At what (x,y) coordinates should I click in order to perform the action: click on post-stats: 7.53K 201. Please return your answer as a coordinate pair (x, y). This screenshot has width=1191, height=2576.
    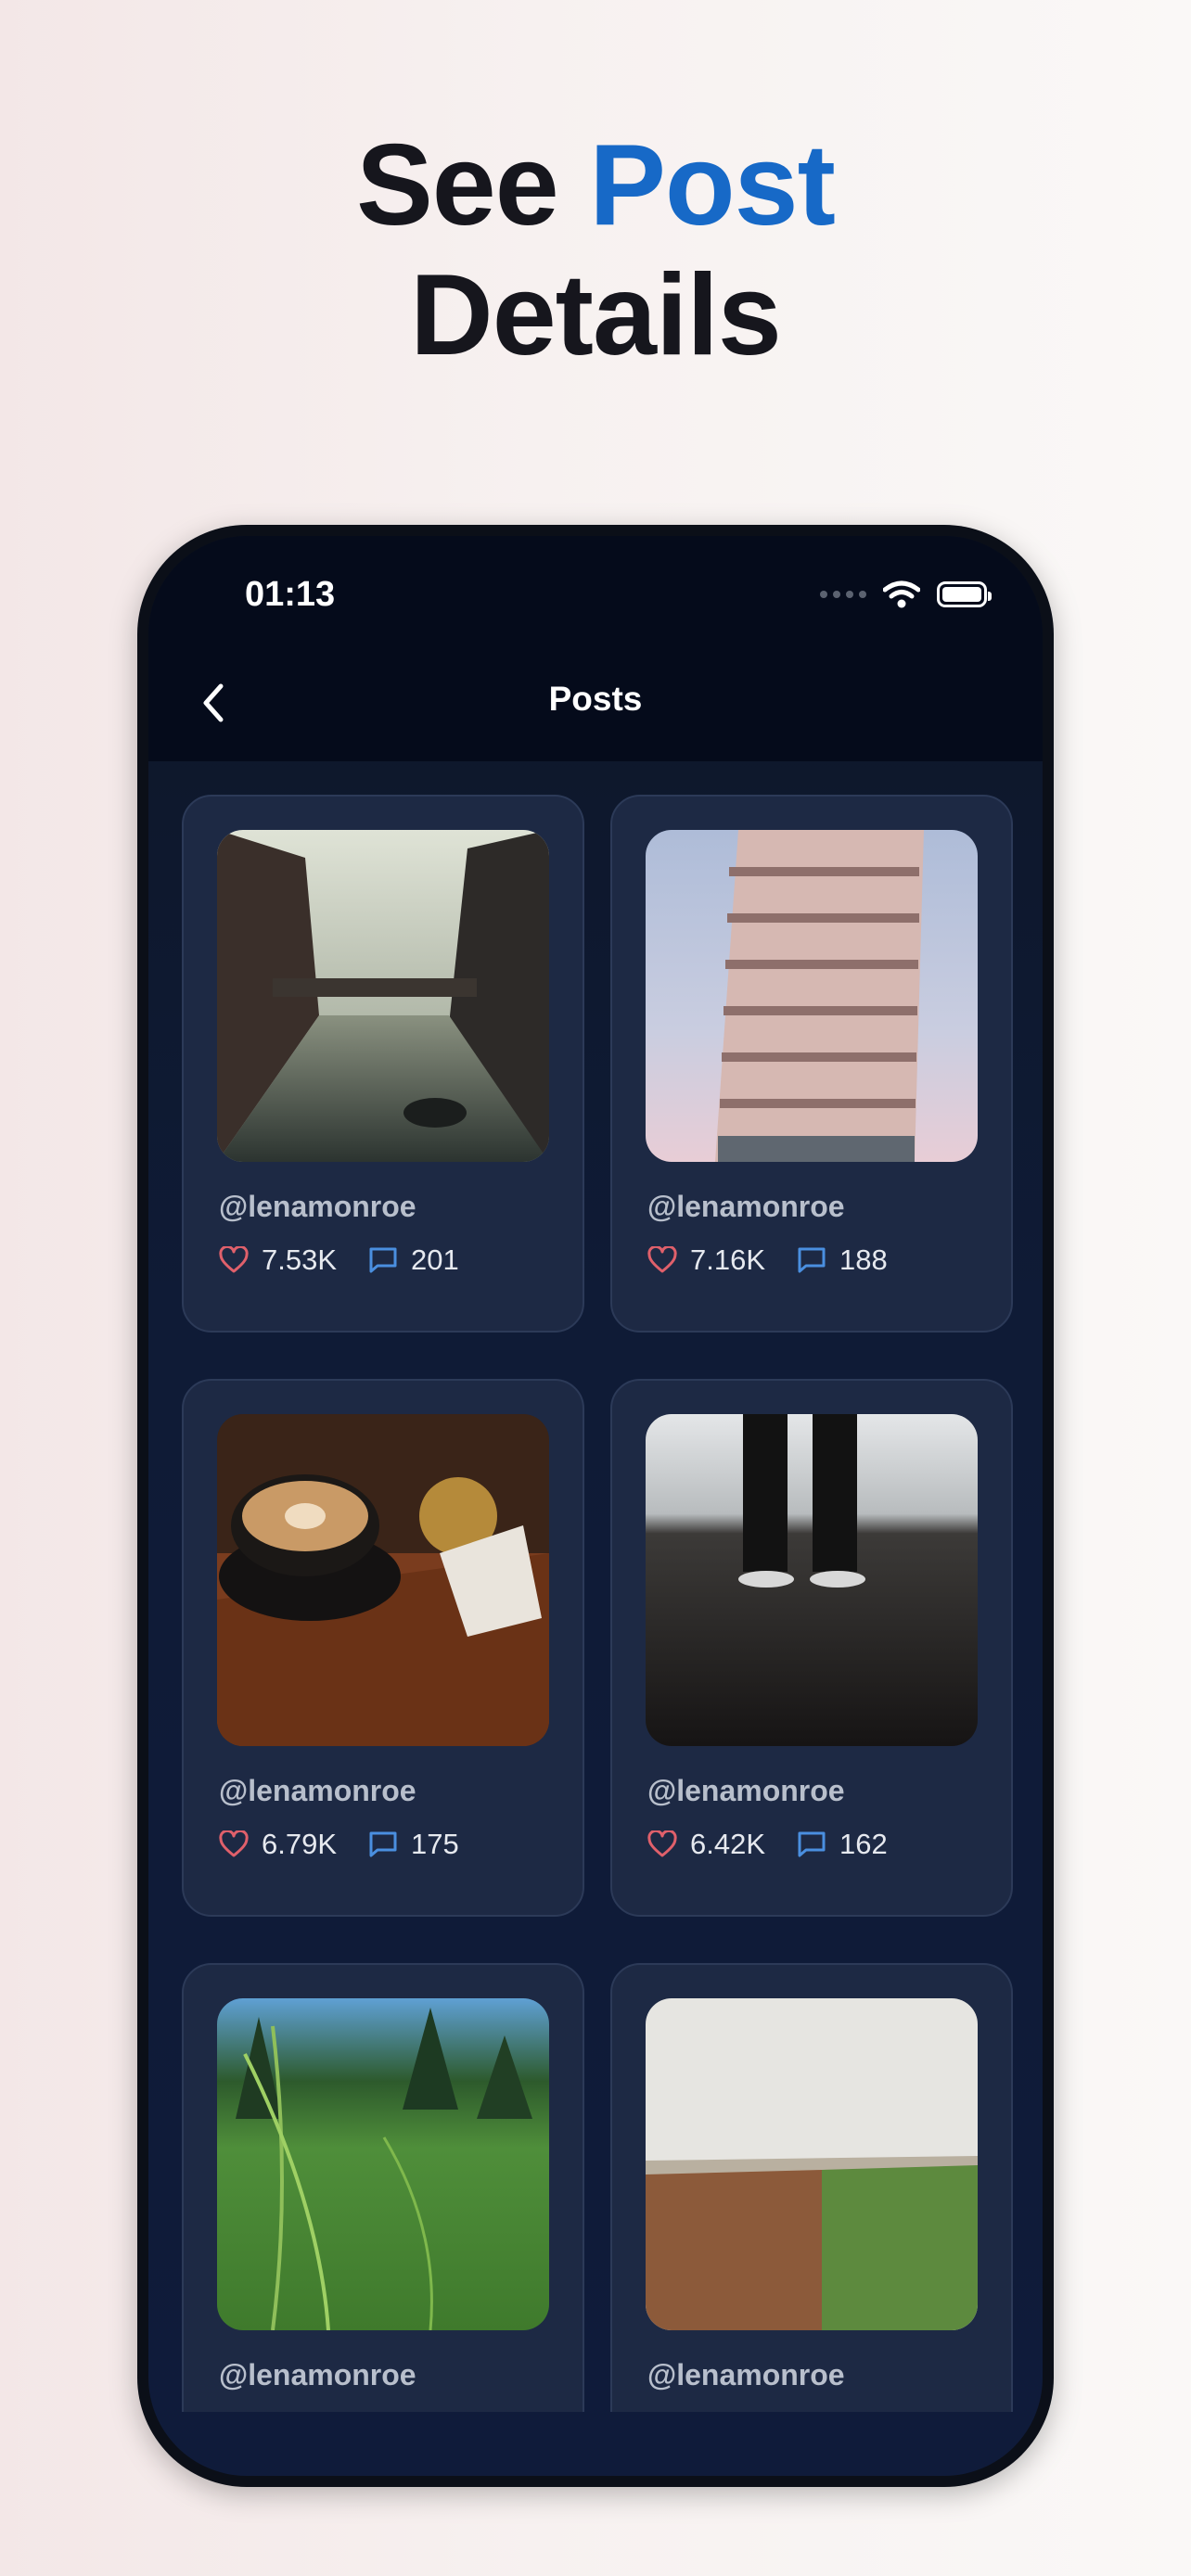
    Looking at the image, I should click on (355, 1260).